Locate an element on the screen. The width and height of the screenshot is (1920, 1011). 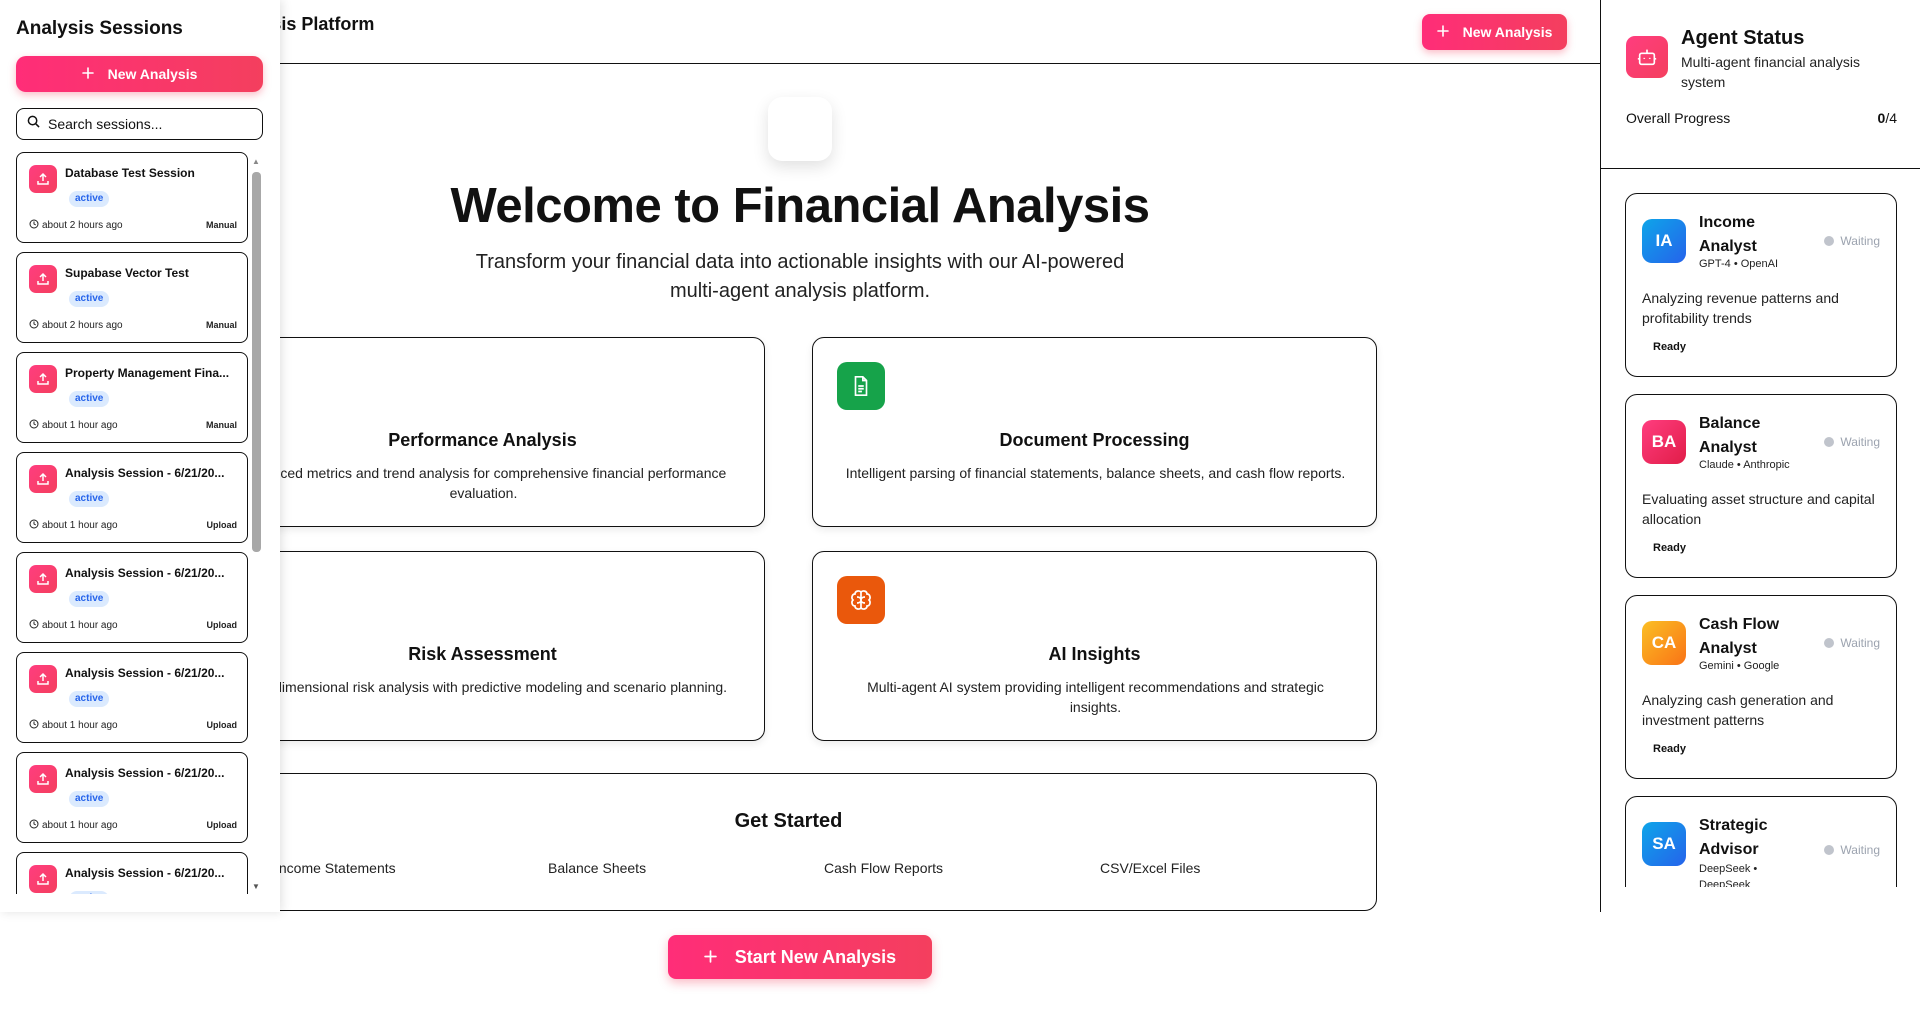
search-box is located at coordinates (139, 124).